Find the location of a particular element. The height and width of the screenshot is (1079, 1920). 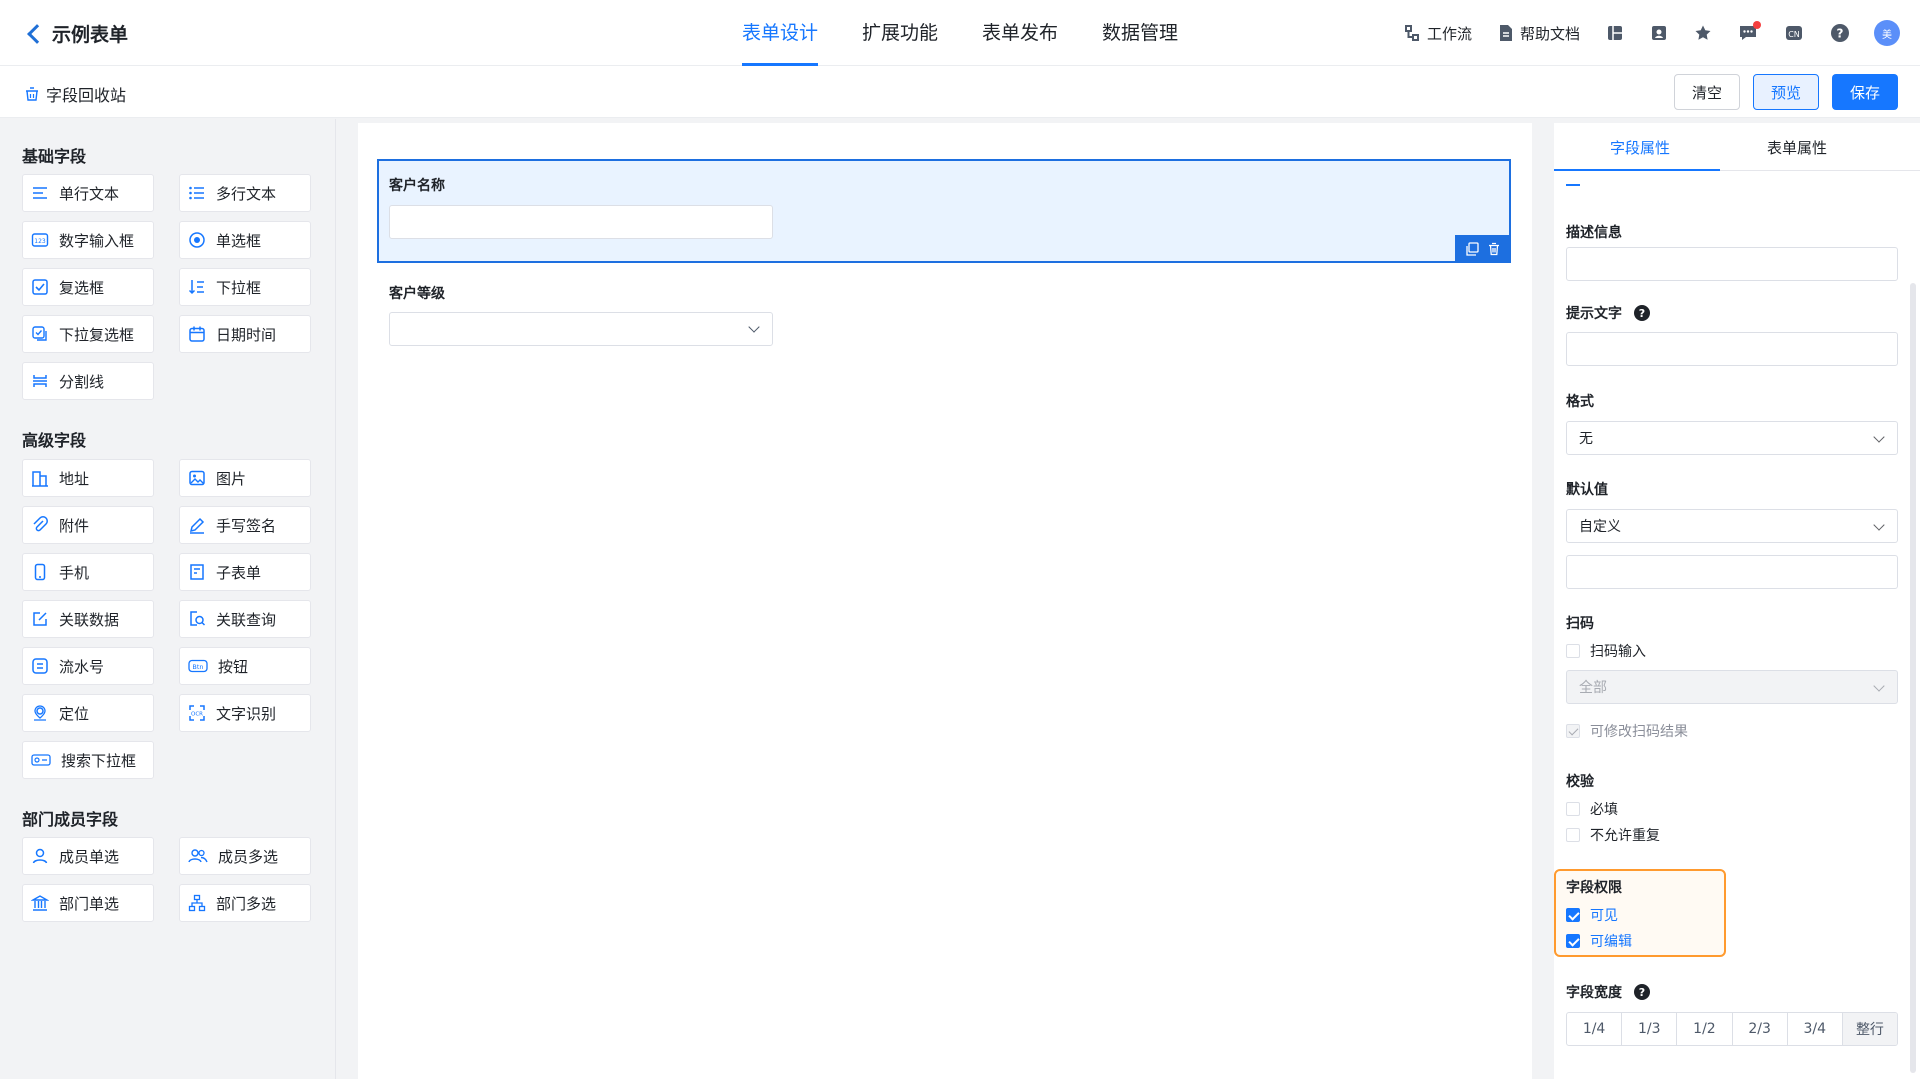

tab-extensions: 扩展功能 is located at coordinates (900, 33).